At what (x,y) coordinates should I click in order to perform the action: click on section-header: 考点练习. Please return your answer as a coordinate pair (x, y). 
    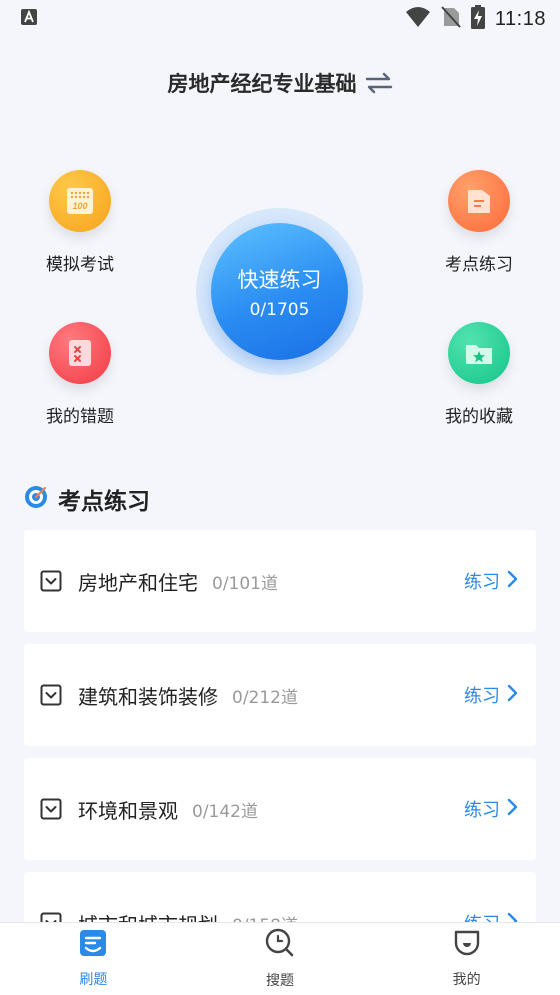
    Looking at the image, I should click on (87, 499).